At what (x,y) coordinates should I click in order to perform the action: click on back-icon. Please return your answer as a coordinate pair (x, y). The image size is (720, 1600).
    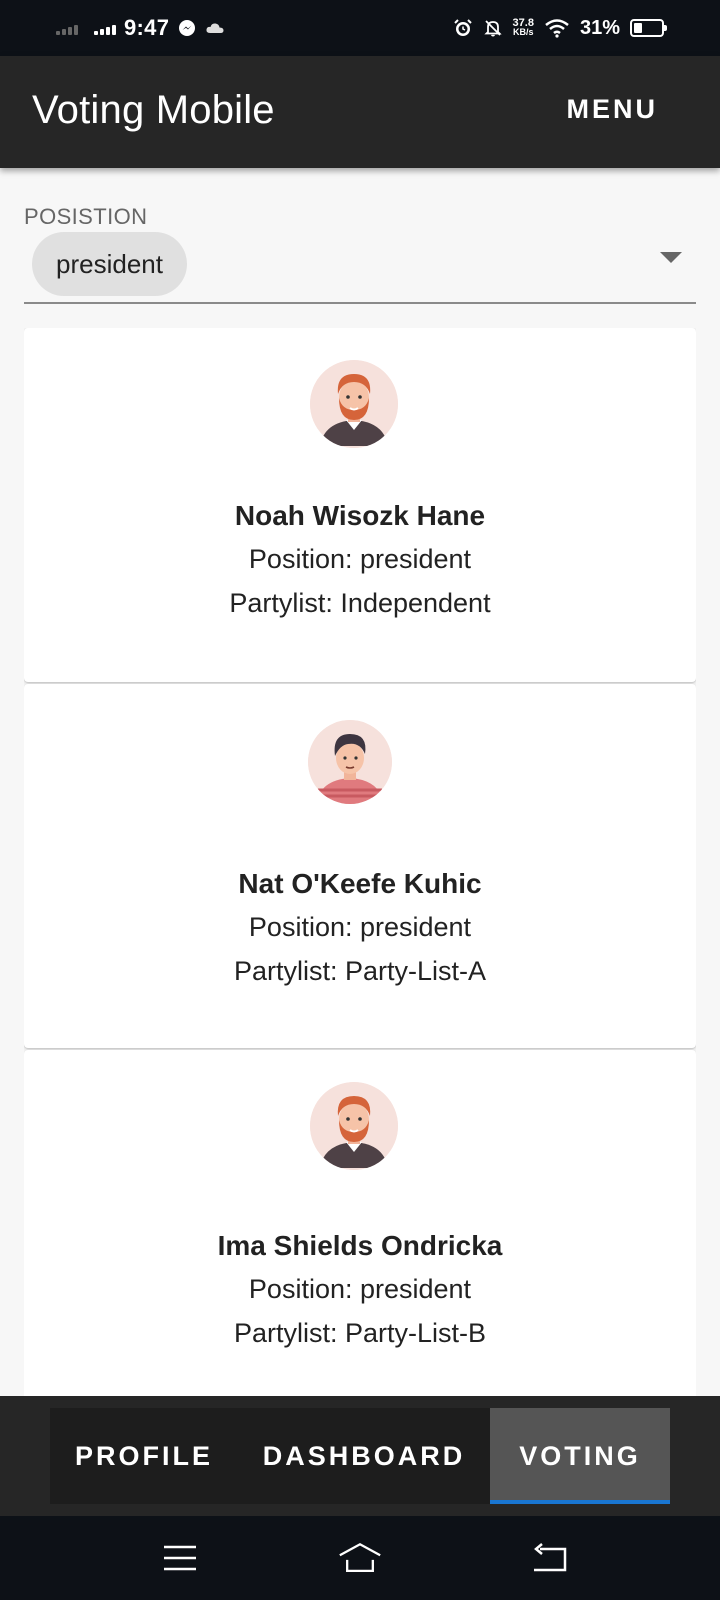
    Looking at the image, I should click on (550, 1558).